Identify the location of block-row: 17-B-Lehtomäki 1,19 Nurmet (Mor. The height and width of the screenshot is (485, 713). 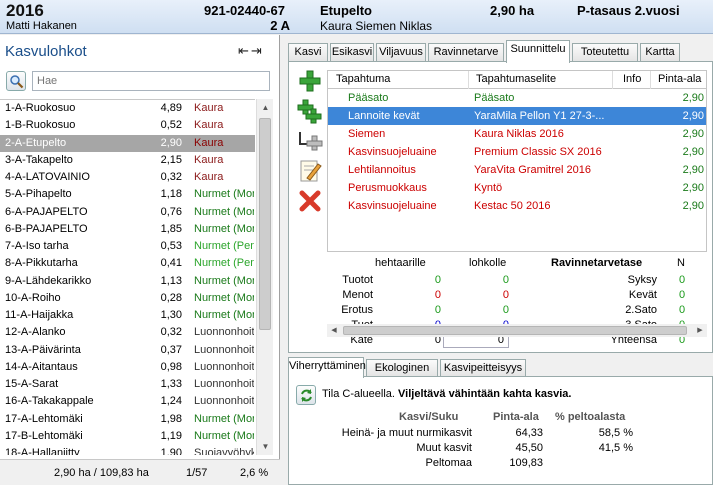
(127, 436).